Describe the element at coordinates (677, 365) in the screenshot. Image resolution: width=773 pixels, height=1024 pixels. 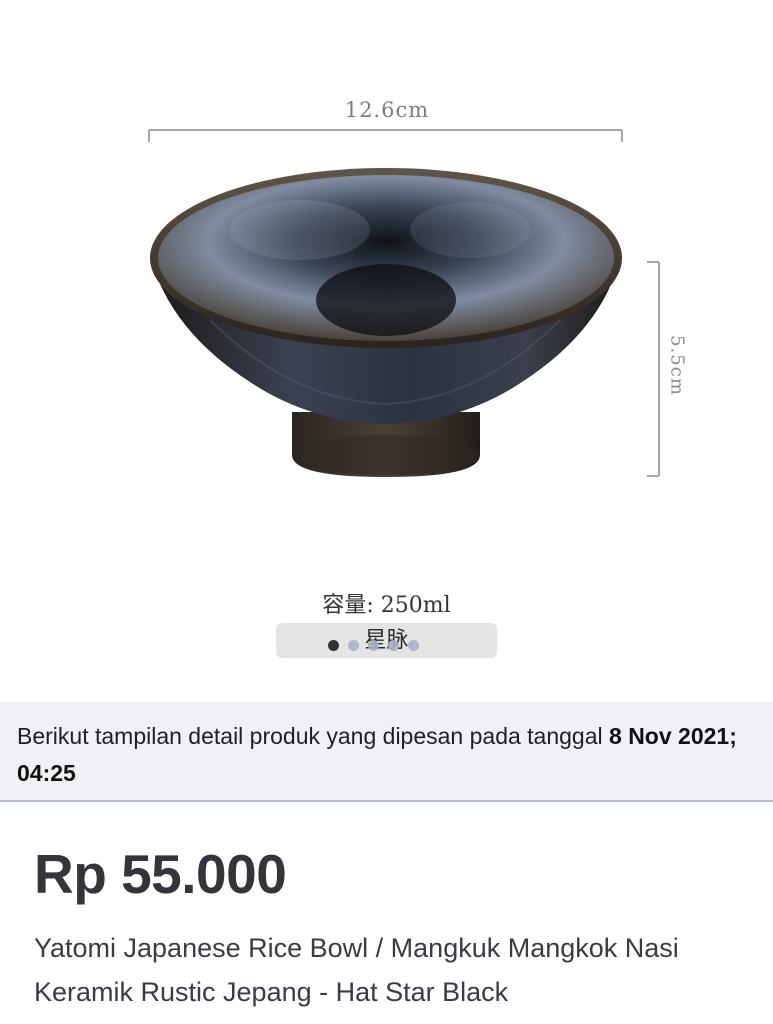
I see `height-dimension-label: 5.5cm` at that location.